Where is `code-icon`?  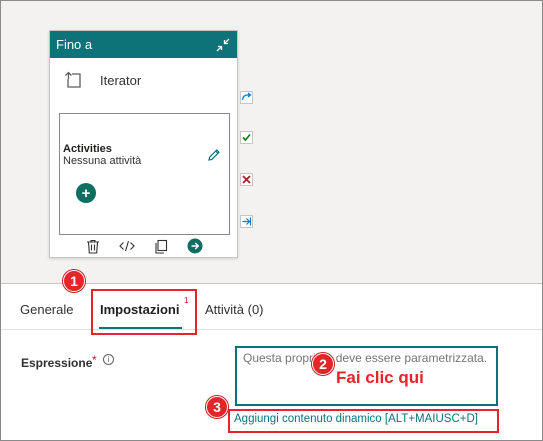 code-icon is located at coordinates (126, 246).